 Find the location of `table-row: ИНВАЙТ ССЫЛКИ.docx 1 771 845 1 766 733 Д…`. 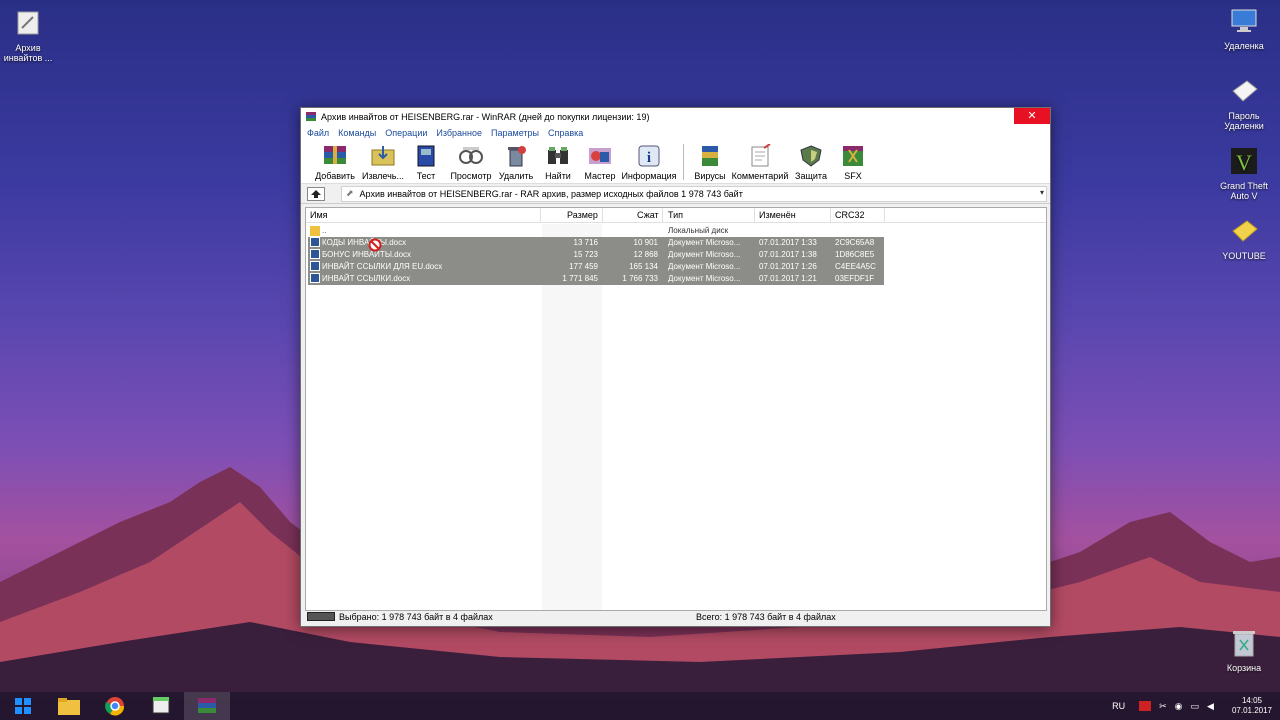

table-row: ИНВАЙТ ССЫЛКИ.docx 1 771 845 1 766 733 Д… is located at coordinates (596, 279).